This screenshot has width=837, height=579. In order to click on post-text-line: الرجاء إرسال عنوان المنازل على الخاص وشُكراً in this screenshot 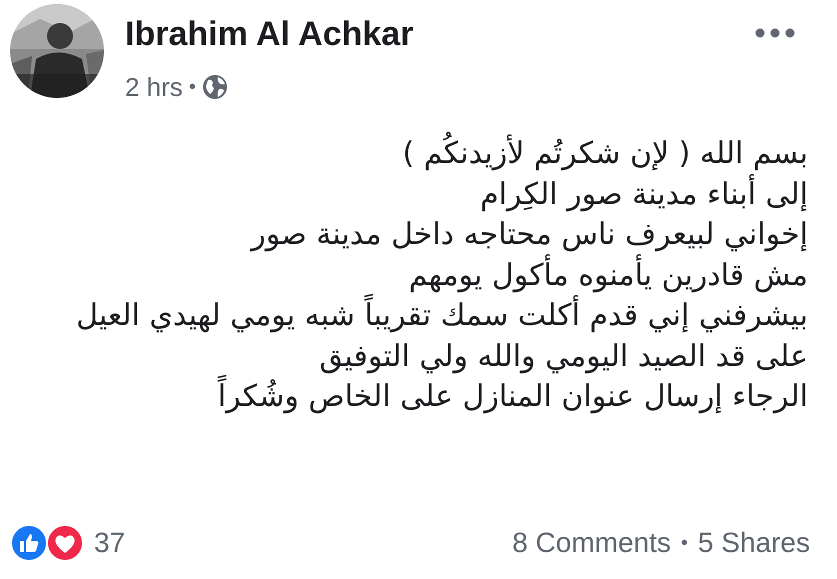, I will do `click(513, 397)`.